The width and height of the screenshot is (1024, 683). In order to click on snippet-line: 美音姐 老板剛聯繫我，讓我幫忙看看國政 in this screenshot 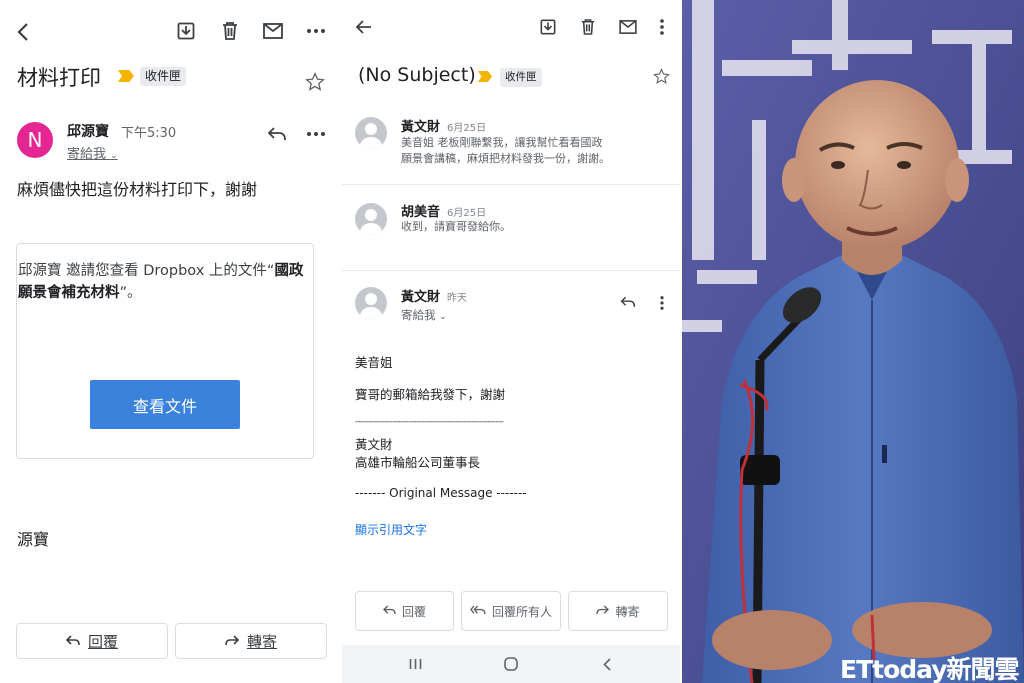, I will do `click(502, 142)`.